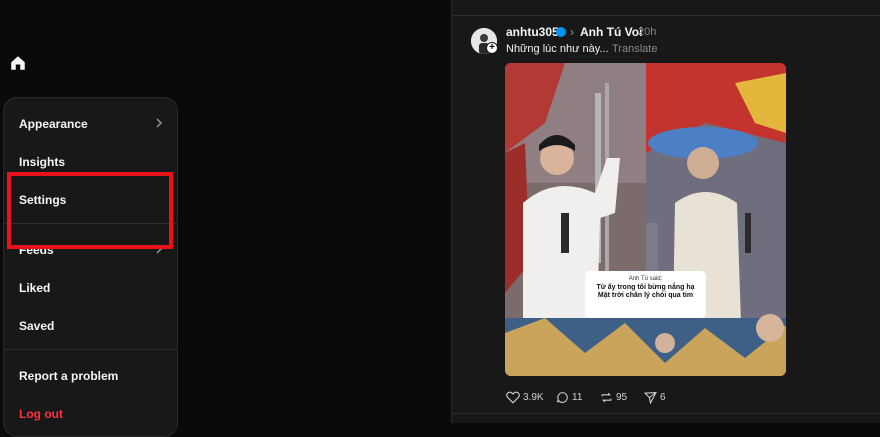 This screenshot has height=437, width=880. What do you see at coordinates (569, 397) in the screenshot?
I see `comment-button: 11` at bounding box center [569, 397].